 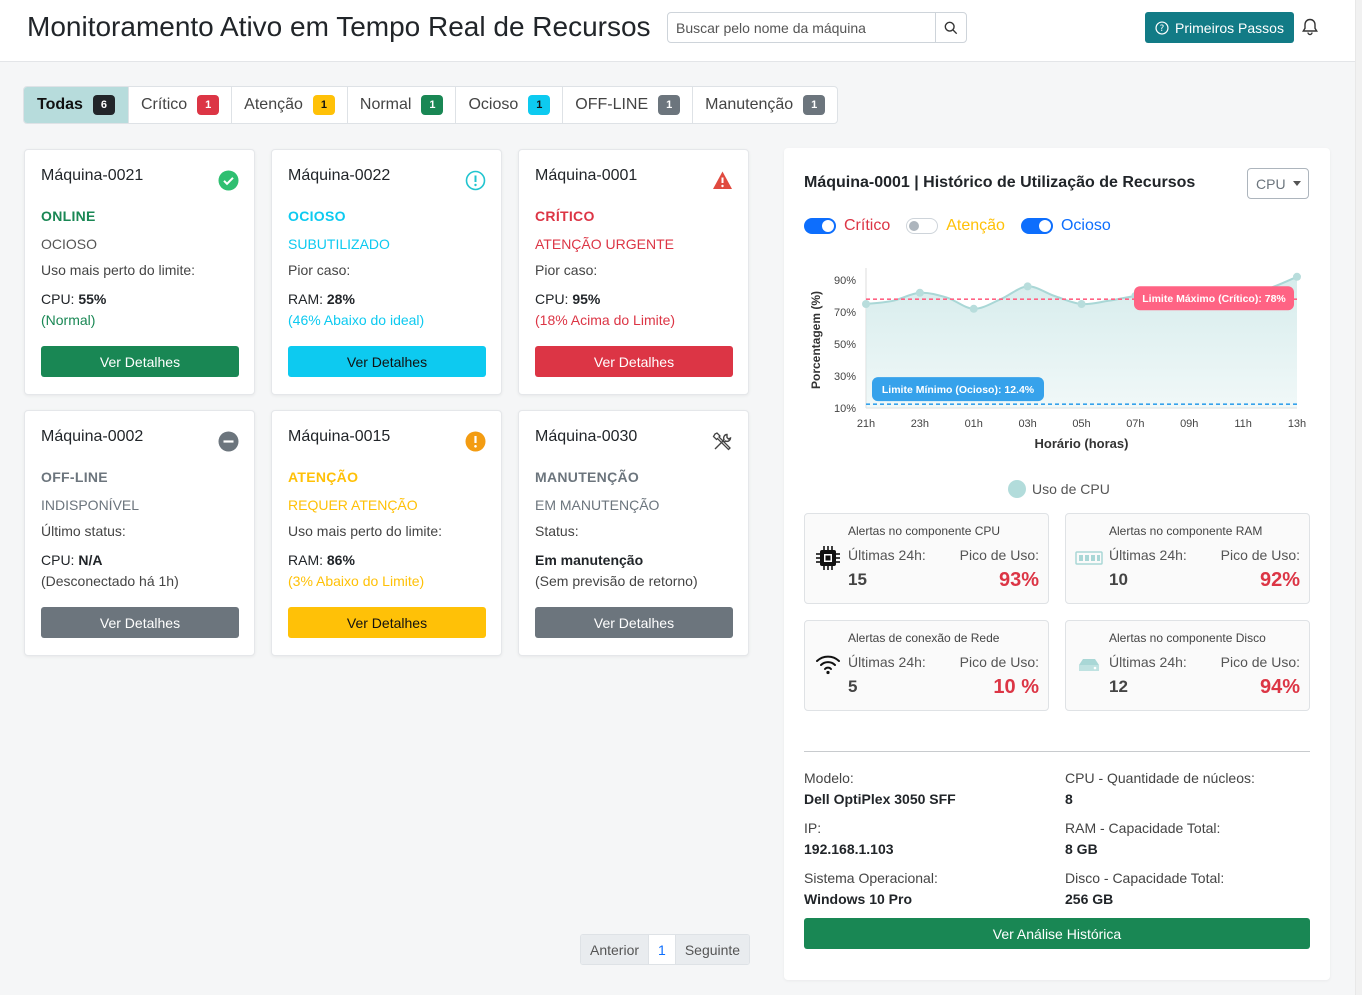 What do you see at coordinates (1145, 878) in the screenshot?
I see `info-key: Disco - Capacidade Total:` at bounding box center [1145, 878].